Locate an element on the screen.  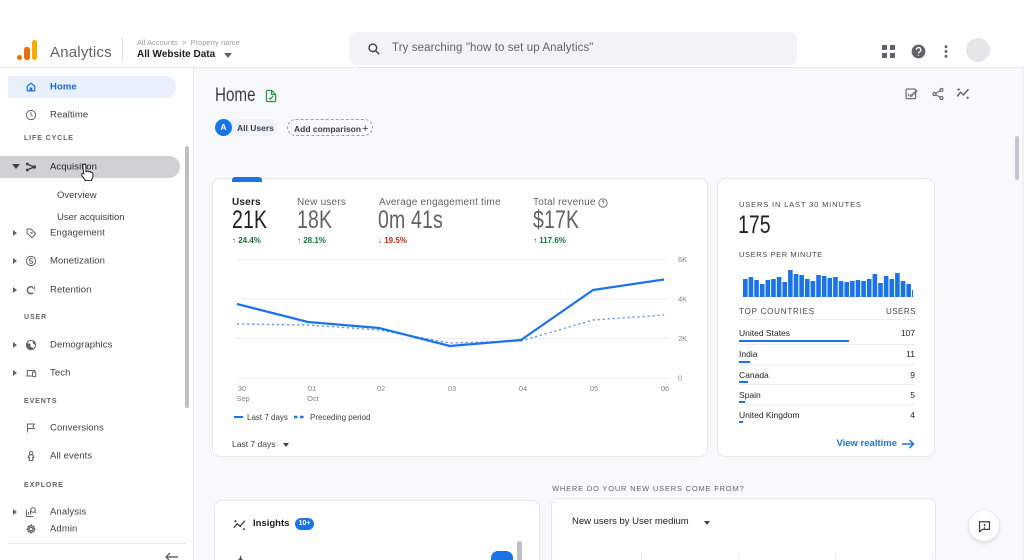
svg-text: Oct is located at coordinates (313, 398).